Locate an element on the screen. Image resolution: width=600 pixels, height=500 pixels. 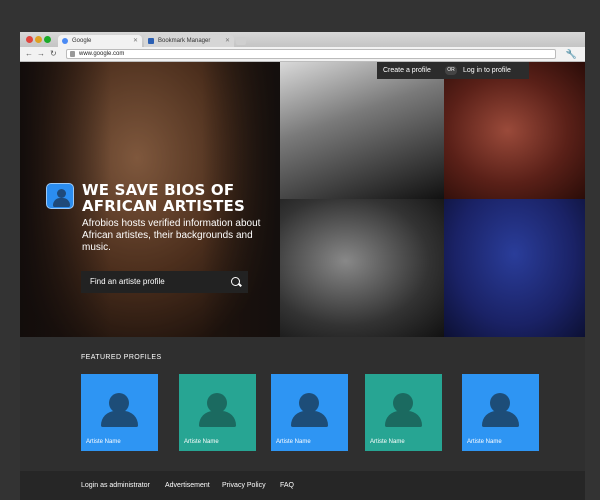
wrench-icon: 🔧 is located at coordinates (571, 54).